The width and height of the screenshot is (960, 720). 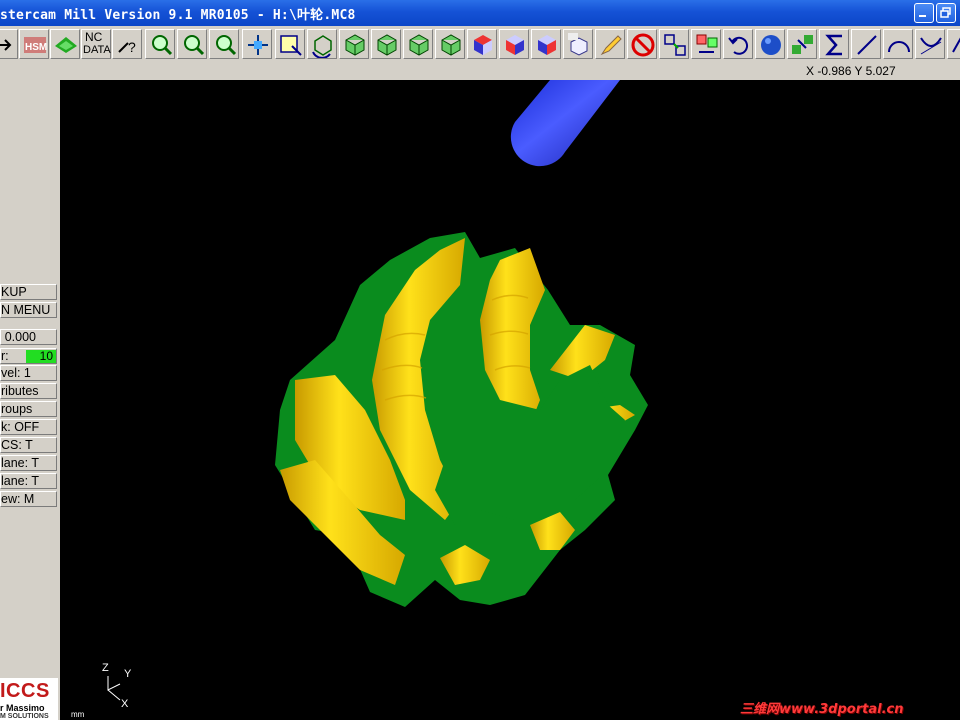 I want to click on sphere-icon, so click(x=771, y=45).